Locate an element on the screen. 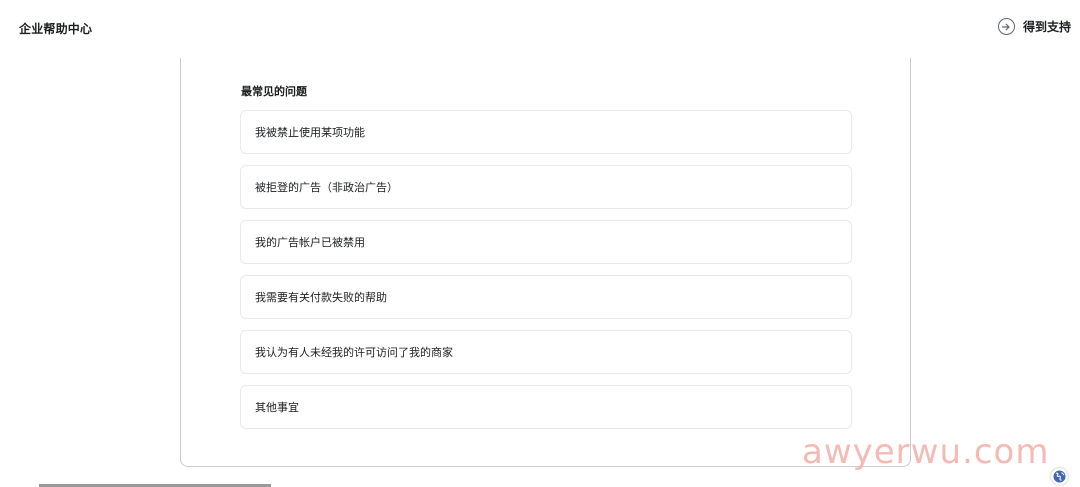  faq-item-payment-failed: 我需要有关付款失败的帮助 is located at coordinates (546, 297).